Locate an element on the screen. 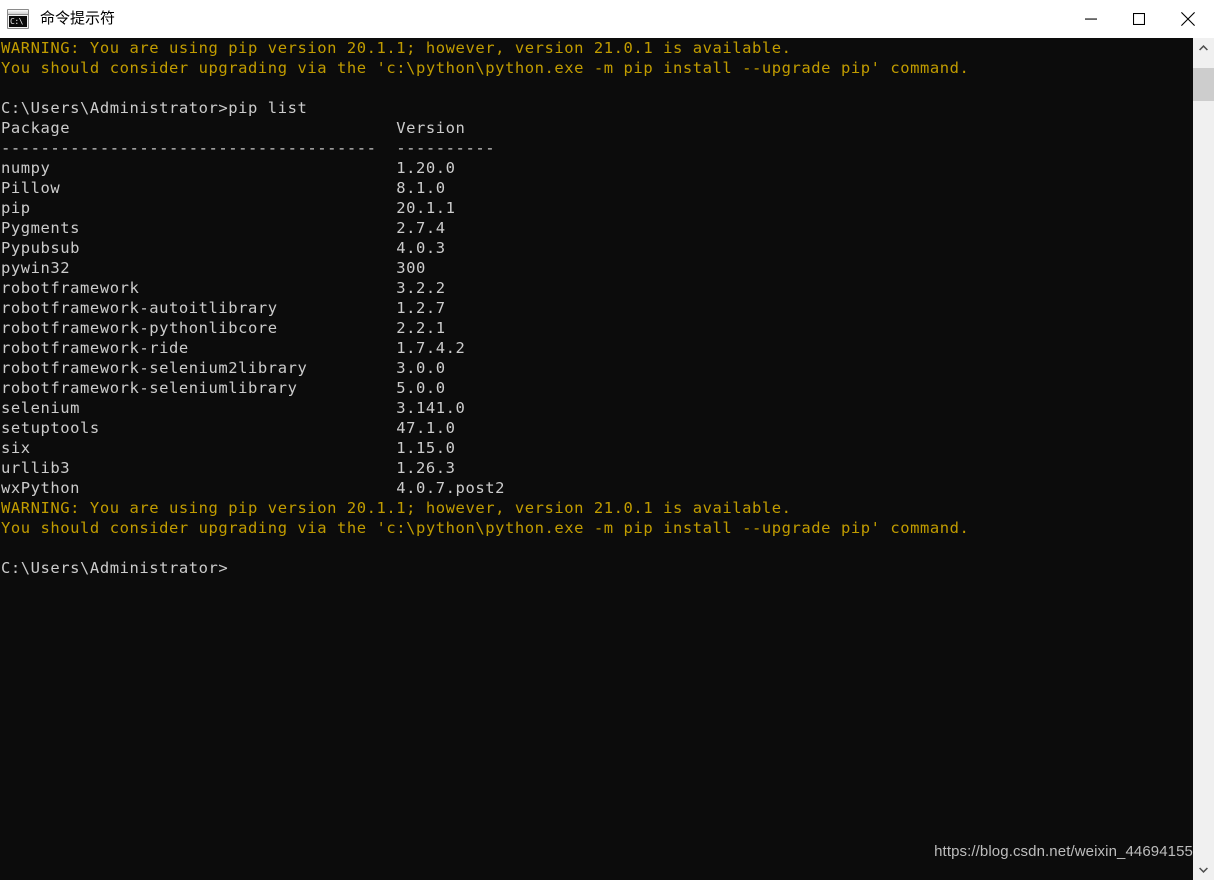  chevron-down-icon is located at coordinates (1203, 870).